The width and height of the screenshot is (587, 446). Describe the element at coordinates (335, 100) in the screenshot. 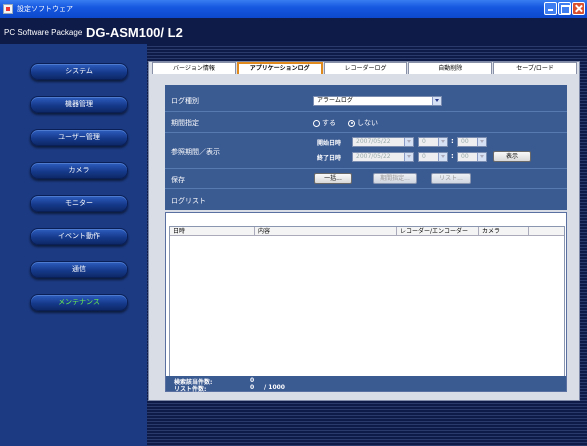

I see `log-type-value: アラームログ` at that location.